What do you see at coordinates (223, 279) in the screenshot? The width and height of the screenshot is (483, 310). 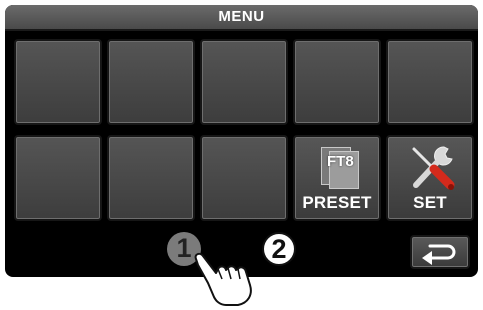 I see `tap-hand-icon` at bounding box center [223, 279].